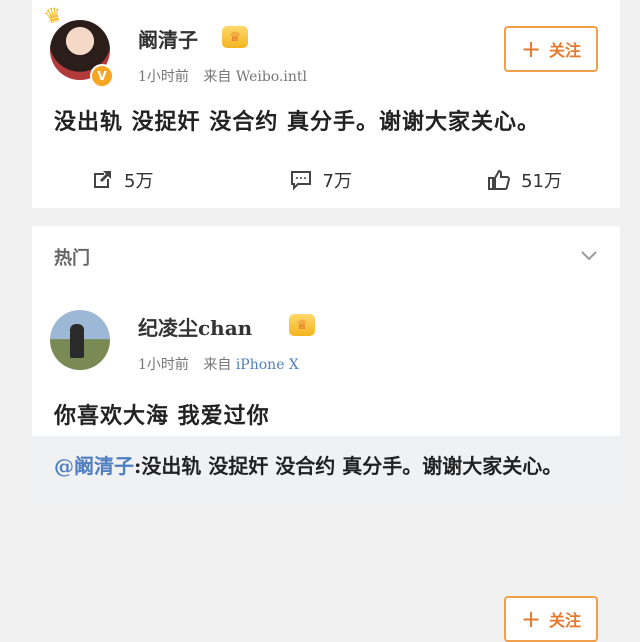 This screenshot has width=640, height=642. I want to click on hot-title: 热门, so click(72, 258).